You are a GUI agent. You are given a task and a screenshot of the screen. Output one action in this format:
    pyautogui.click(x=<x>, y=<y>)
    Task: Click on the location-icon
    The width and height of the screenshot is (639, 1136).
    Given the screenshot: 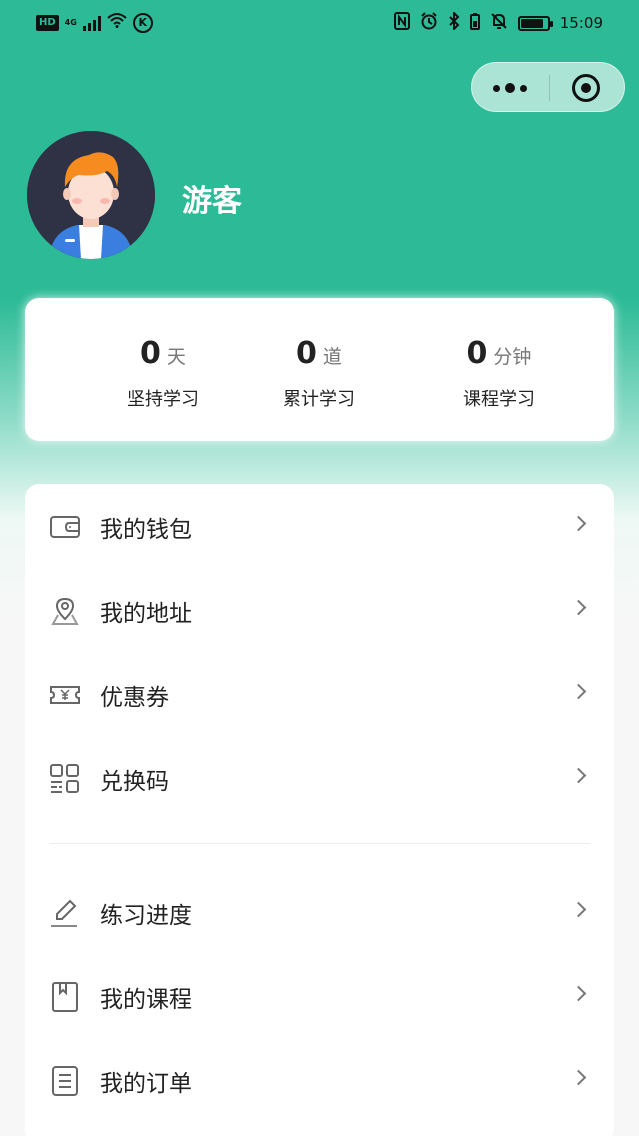 What is the action you would take?
    pyautogui.click(x=65, y=611)
    